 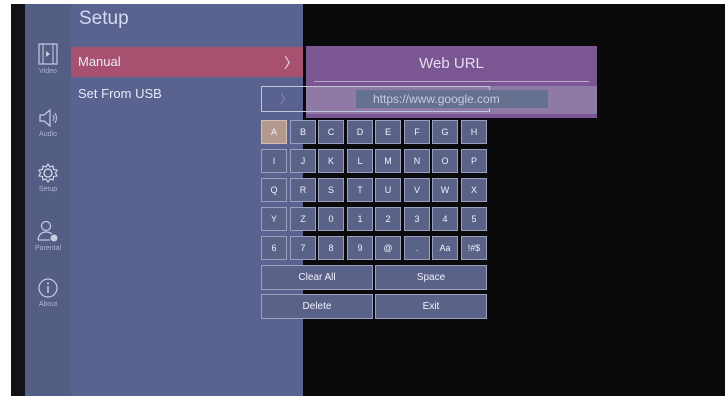 What do you see at coordinates (417, 132) in the screenshot?
I see `key-f: F` at bounding box center [417, 132].